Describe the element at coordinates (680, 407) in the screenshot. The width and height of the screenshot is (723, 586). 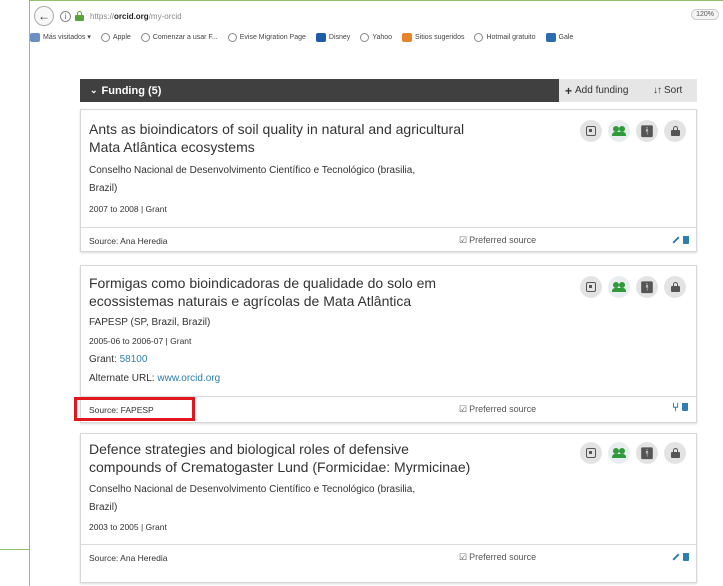
I see `card-actions: ⑂` at that location.